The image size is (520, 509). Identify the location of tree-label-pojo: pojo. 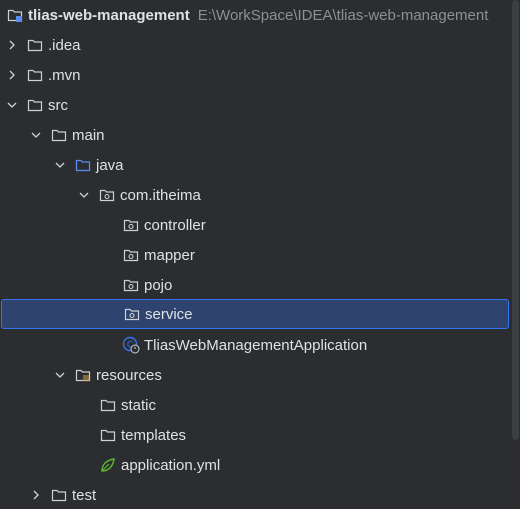
(158, 285).